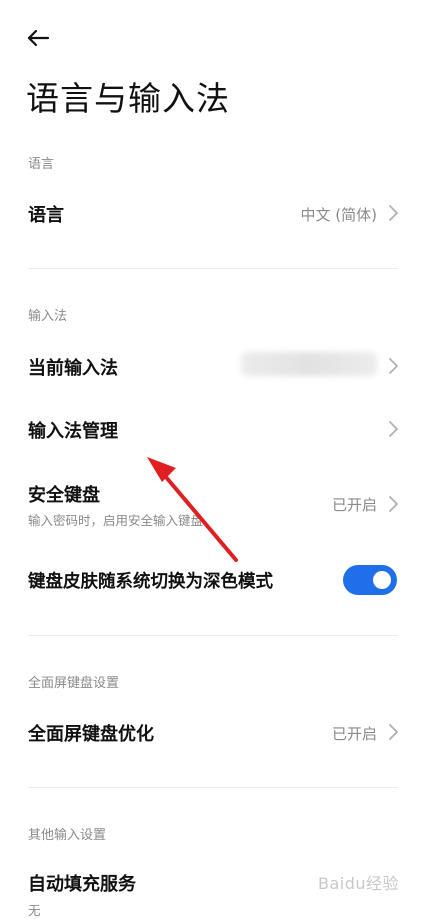 The height and width of the screenshot is (919, 427). What do you see at coordinates (192, 509) in the screenshot?
I see `annotation-arrow-icon` at bounding box center [192, 509].